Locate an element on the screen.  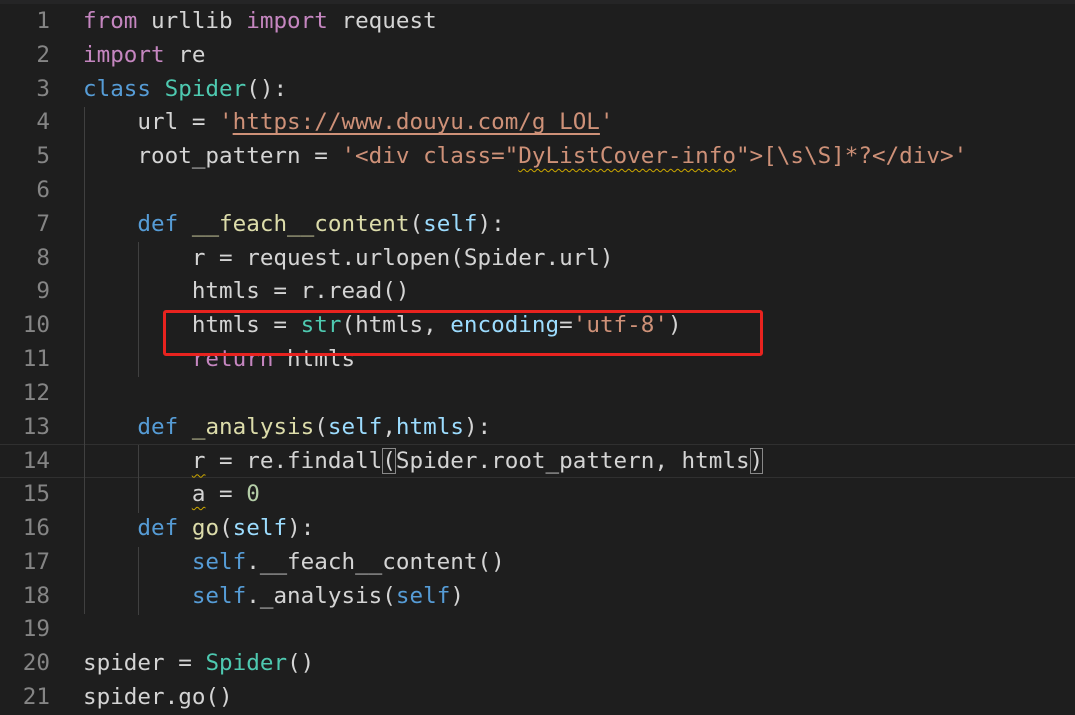
line-number: 15 is located at coordinates (36, 494).